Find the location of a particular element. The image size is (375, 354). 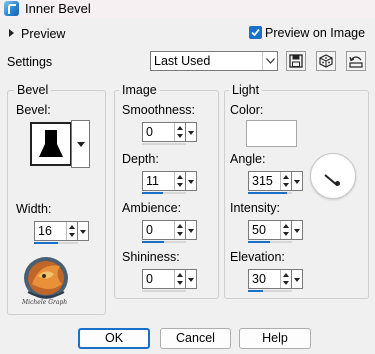

intensity-label: Intensity: is located at coordinates (255, 208).